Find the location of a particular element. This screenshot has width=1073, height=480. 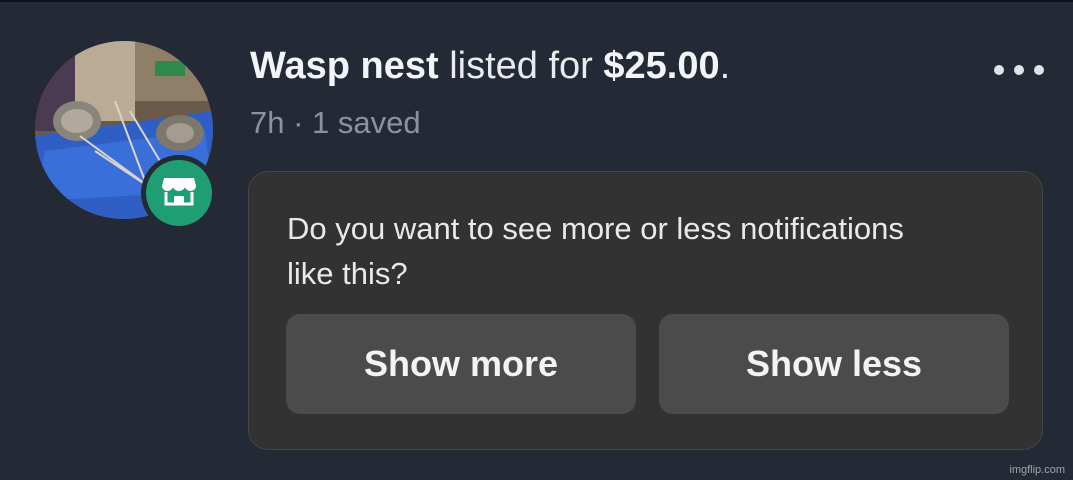

notification-avatar is located at coordinates (126, 136).